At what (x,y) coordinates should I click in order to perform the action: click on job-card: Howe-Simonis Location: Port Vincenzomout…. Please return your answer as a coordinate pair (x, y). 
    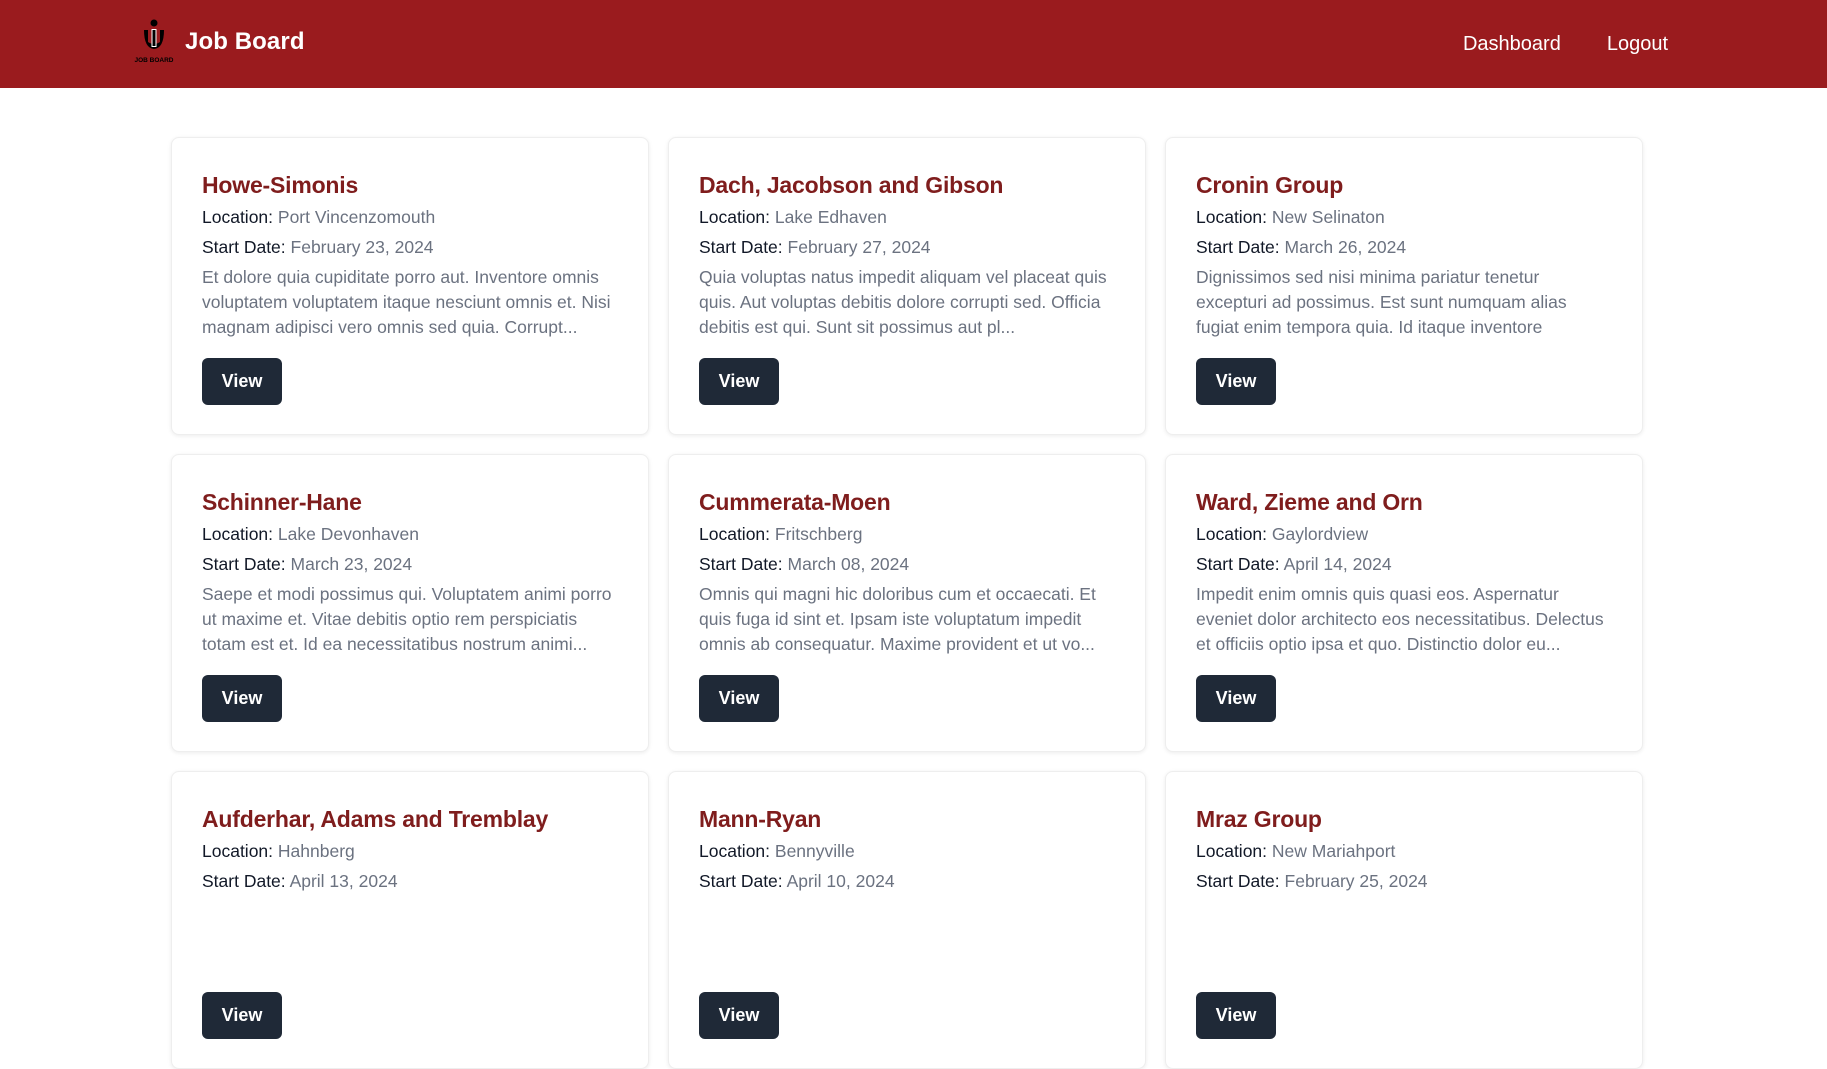
    Looking at the image, I should click on (410, 286).